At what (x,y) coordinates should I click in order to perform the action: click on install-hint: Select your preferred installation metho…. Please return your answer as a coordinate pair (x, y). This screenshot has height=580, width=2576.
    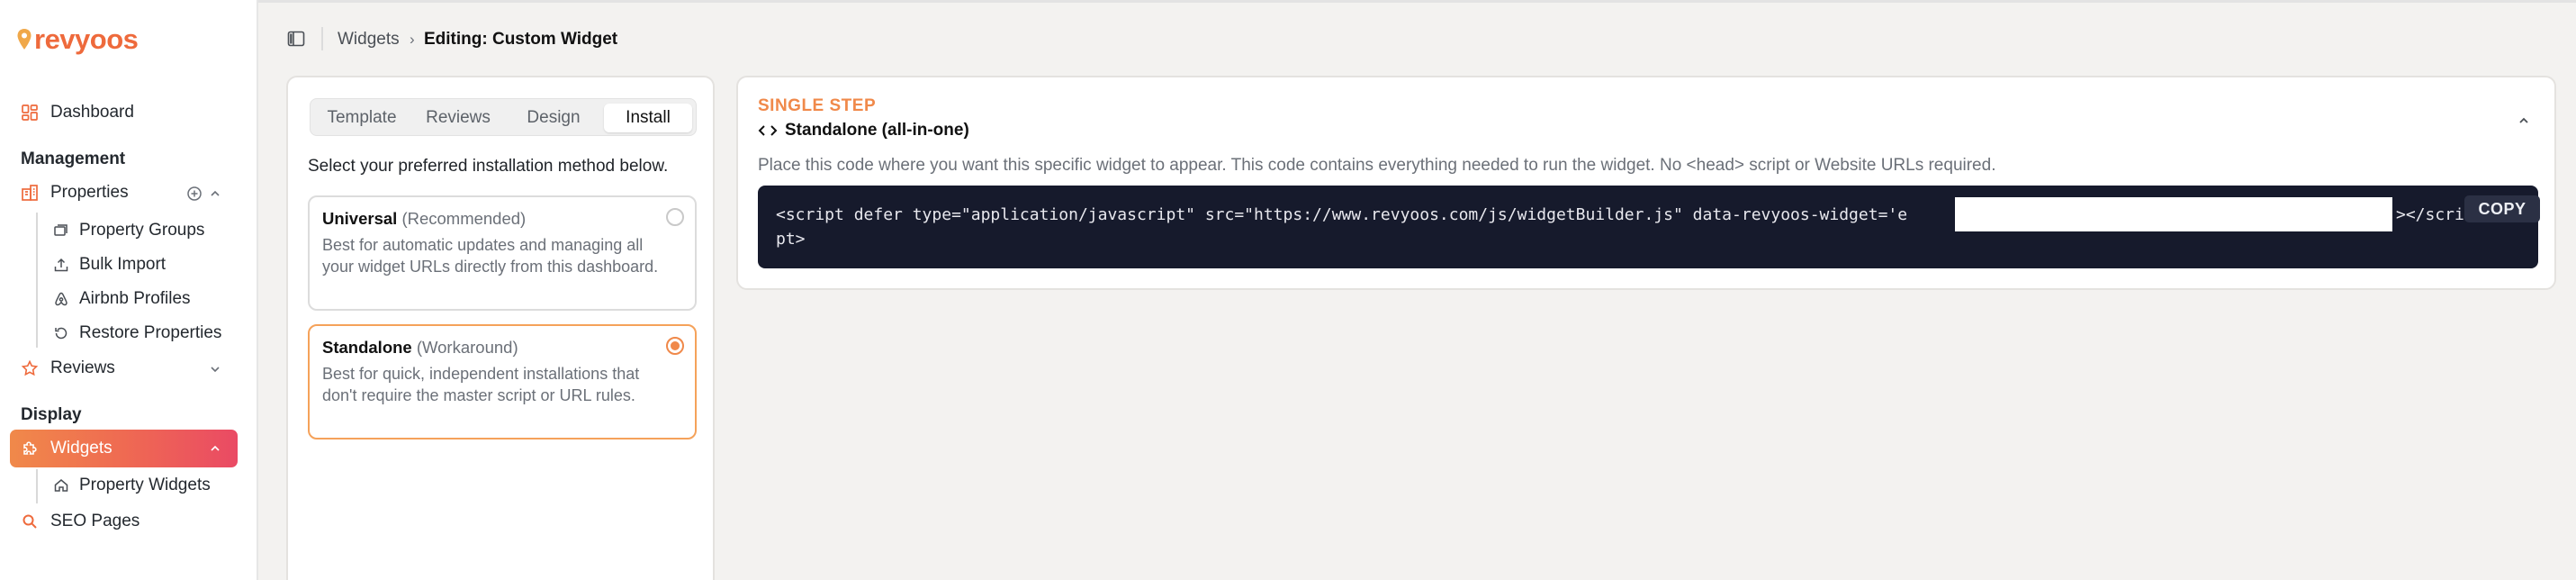
    Looking at the image, I should click on (488, 166).